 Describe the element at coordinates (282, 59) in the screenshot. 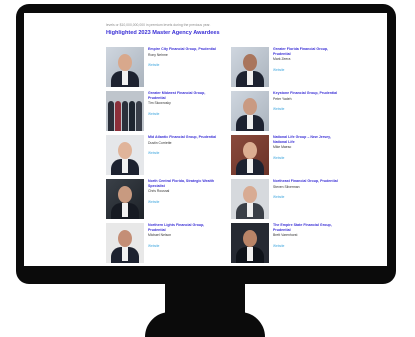

I see `awardee-name: Mark Zeera` at that location.